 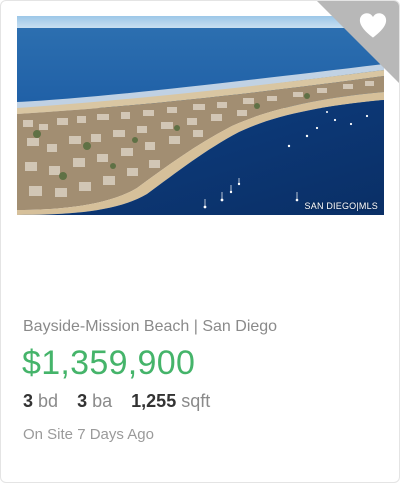 What do you see at coordinates (82, 401) in the screenshot?
I see `baths-count: 3` at bounding box center [82, 401].